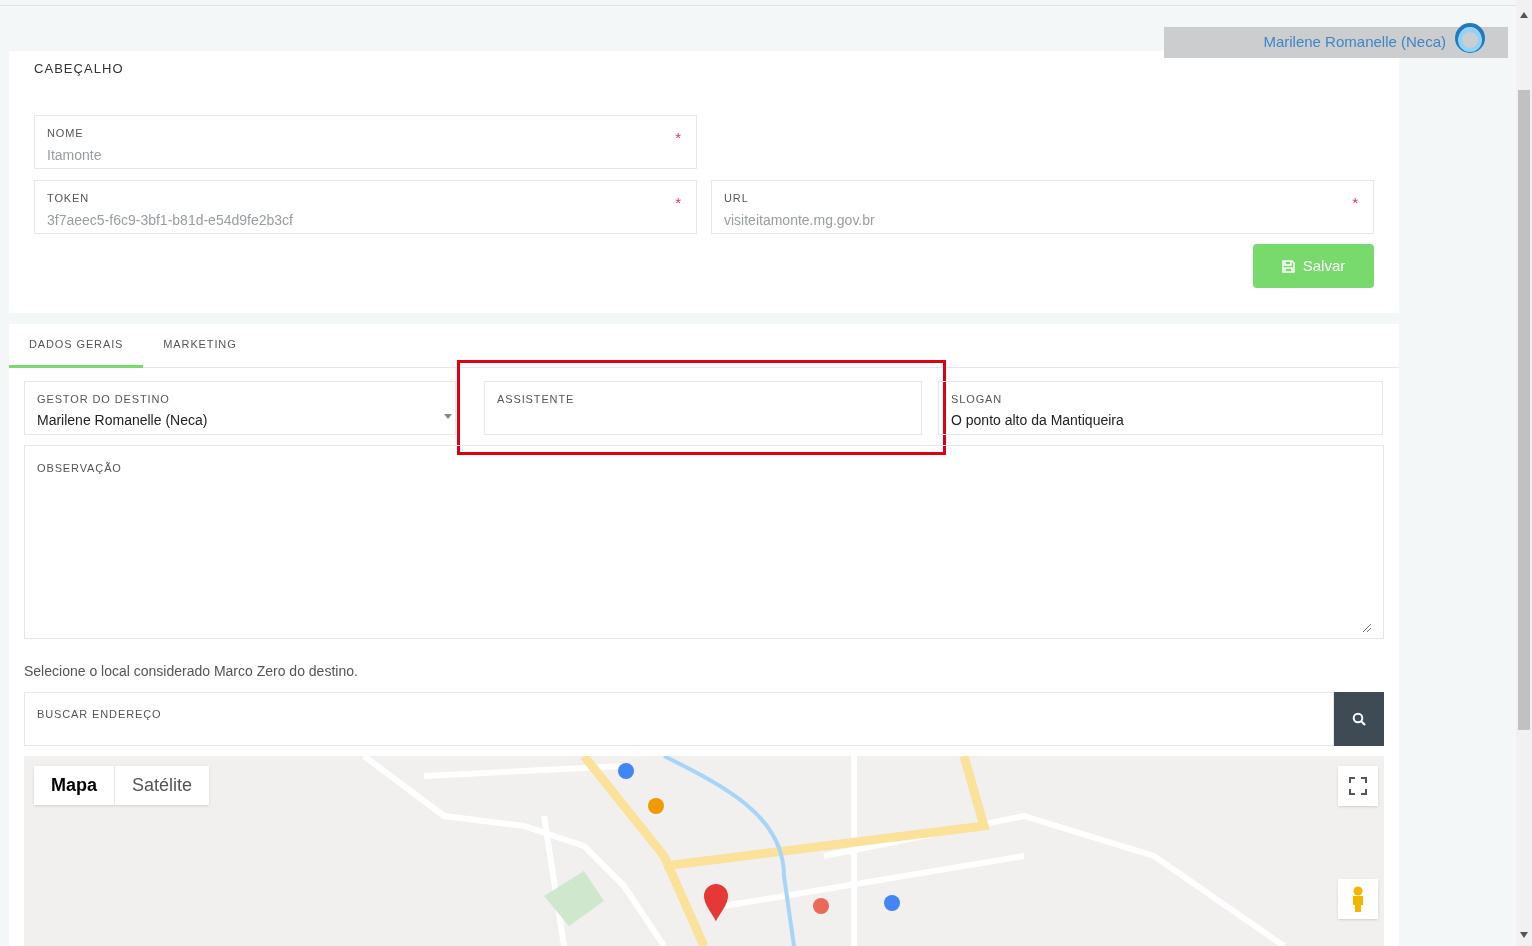 The height and width of the screenshot is (946, 1532). What do you see at coordinates (68, 198) in the screenshot?
I see `field-label: TOKEN` at bounding box center [68, 198].